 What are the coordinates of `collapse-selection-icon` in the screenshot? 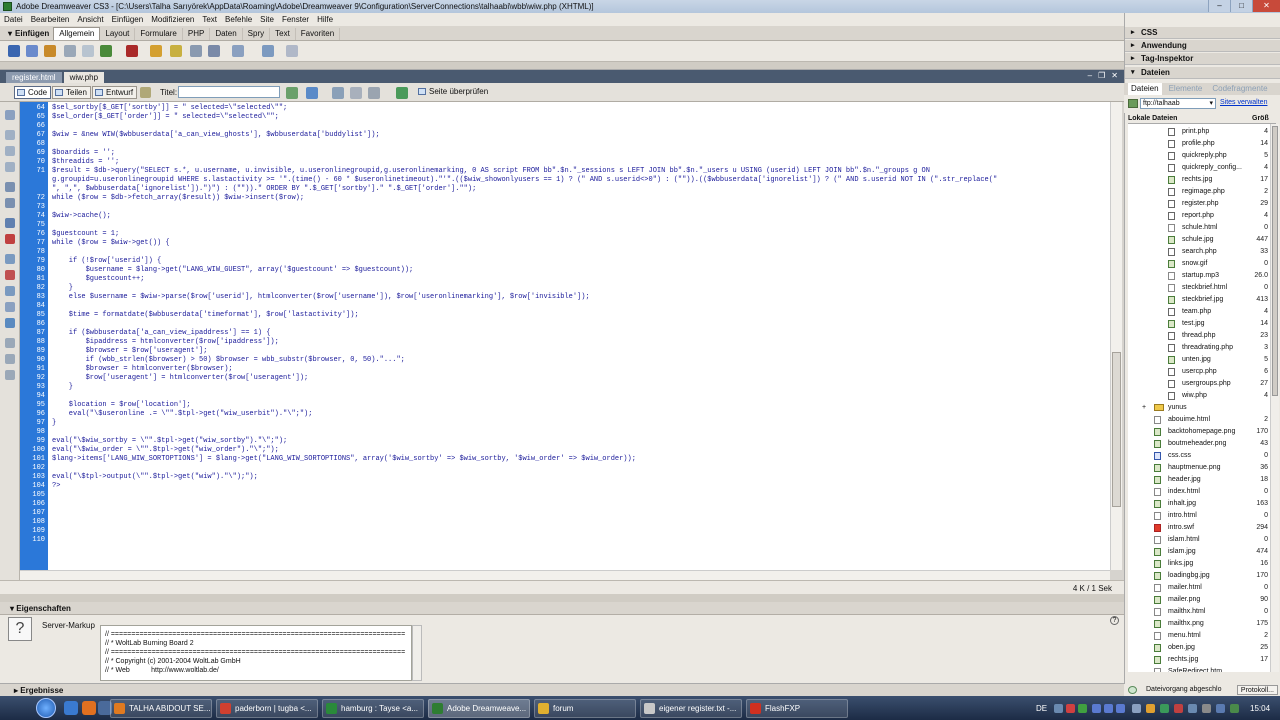 It's located at (10, 151).